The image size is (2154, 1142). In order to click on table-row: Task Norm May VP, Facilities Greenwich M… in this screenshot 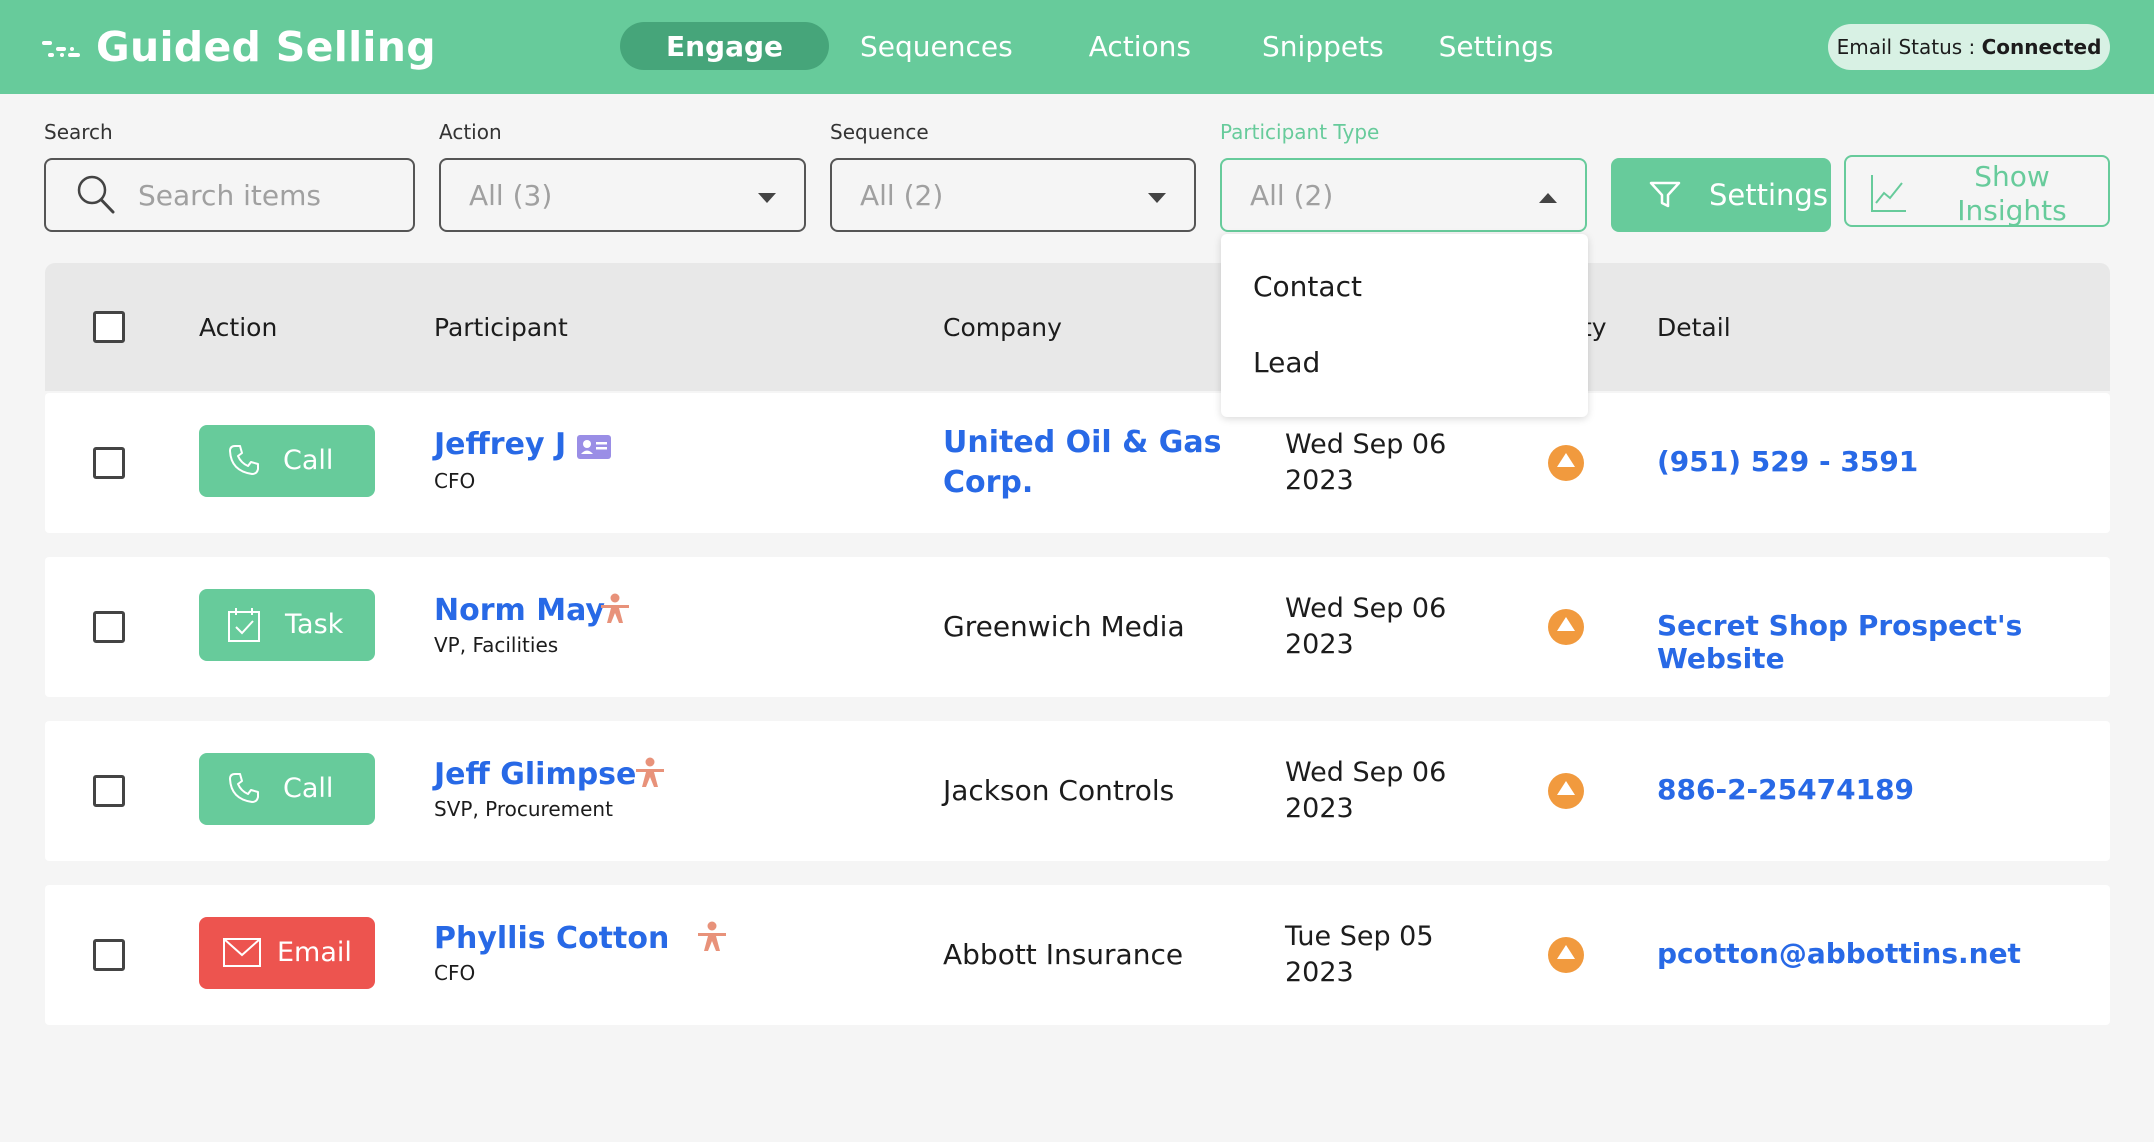, I will do `click(1077, 627)`.